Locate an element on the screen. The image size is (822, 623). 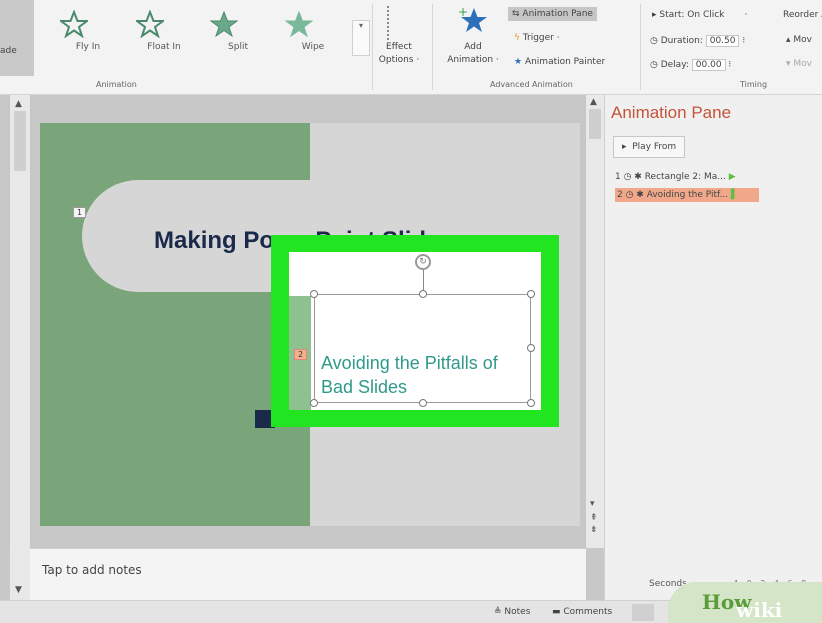
watermark: wiki How is located at coordinates (745, 602).